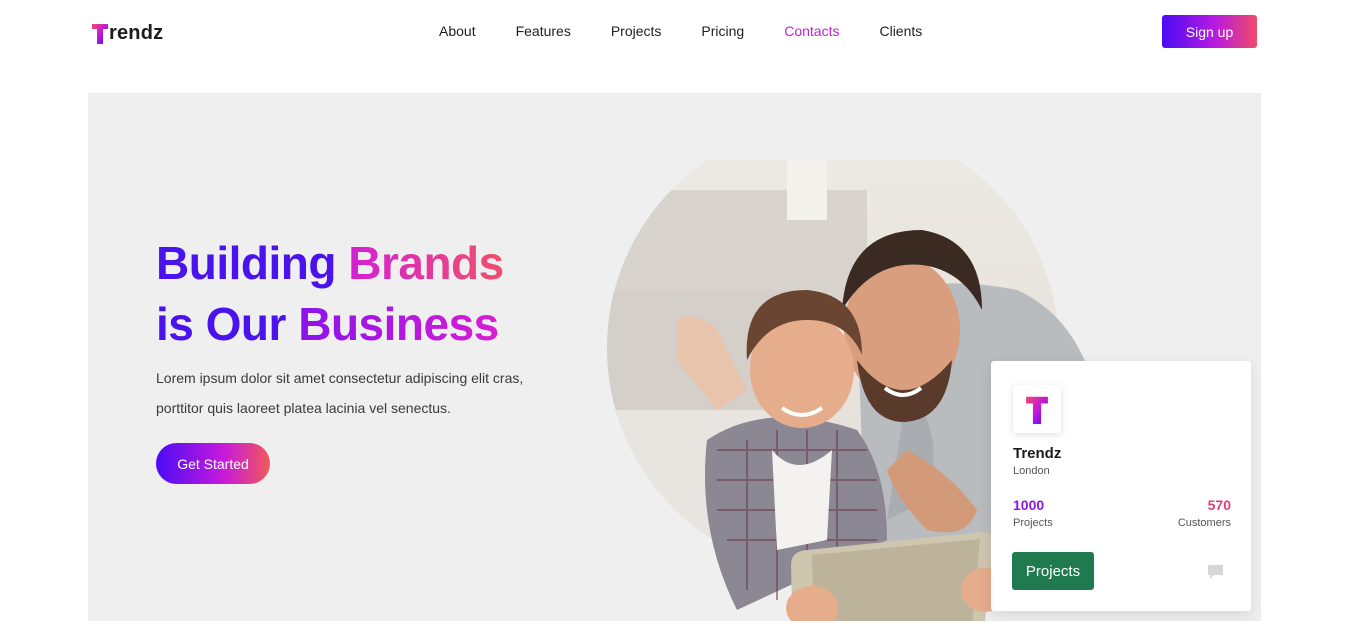 The height and width of the screenshot is (633, 1349). What do you see at coordinates (1219, 505) in the screenshot?
I see `stat-customers-value: 570` at bounding box center [1219, 505].